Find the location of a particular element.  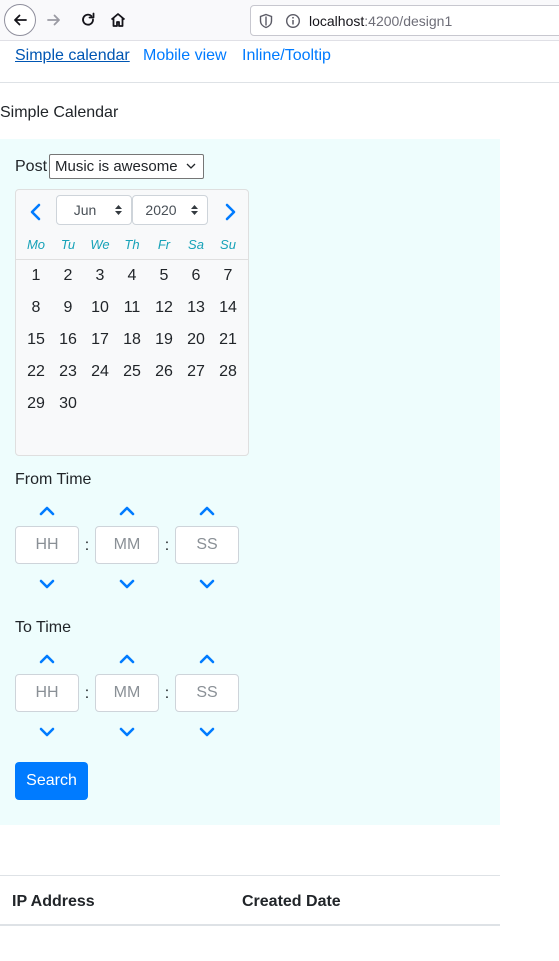

day-cell: 4 is located at coordinates (132, 276).